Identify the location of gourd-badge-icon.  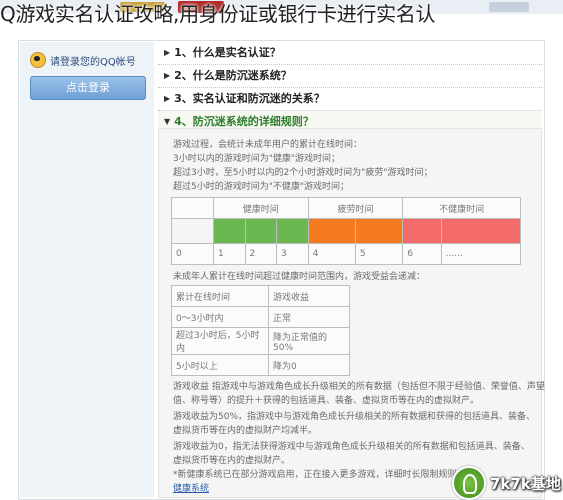
(469, 483).